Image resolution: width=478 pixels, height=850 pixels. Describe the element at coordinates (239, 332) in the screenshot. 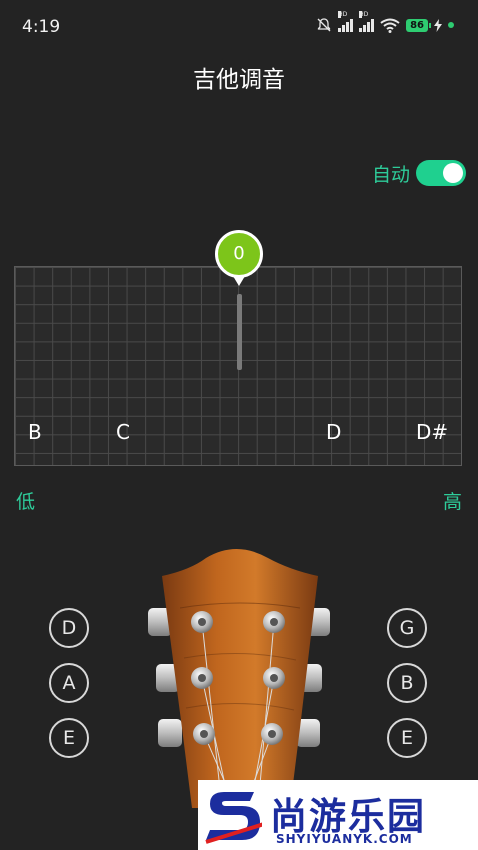

I see `tuner-needle` at that location.